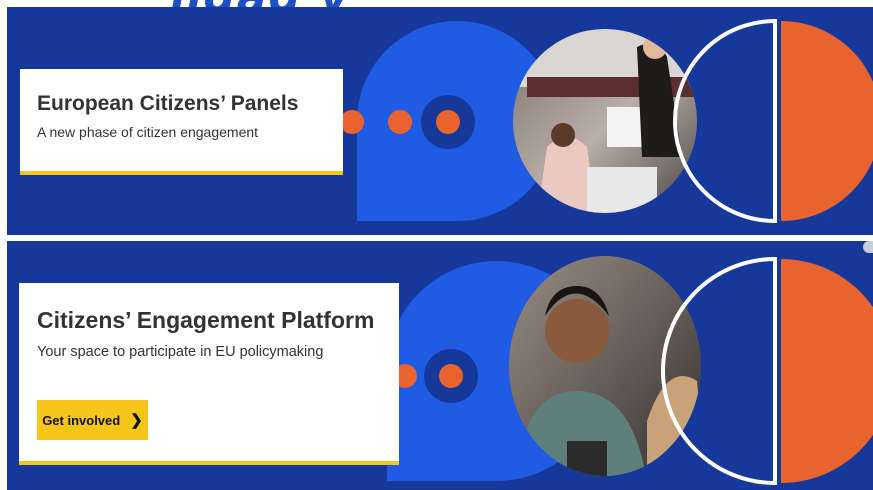  Describe the element at coordinates (352, 122) in the screenshot. I see `orange-dot-small` at that location.